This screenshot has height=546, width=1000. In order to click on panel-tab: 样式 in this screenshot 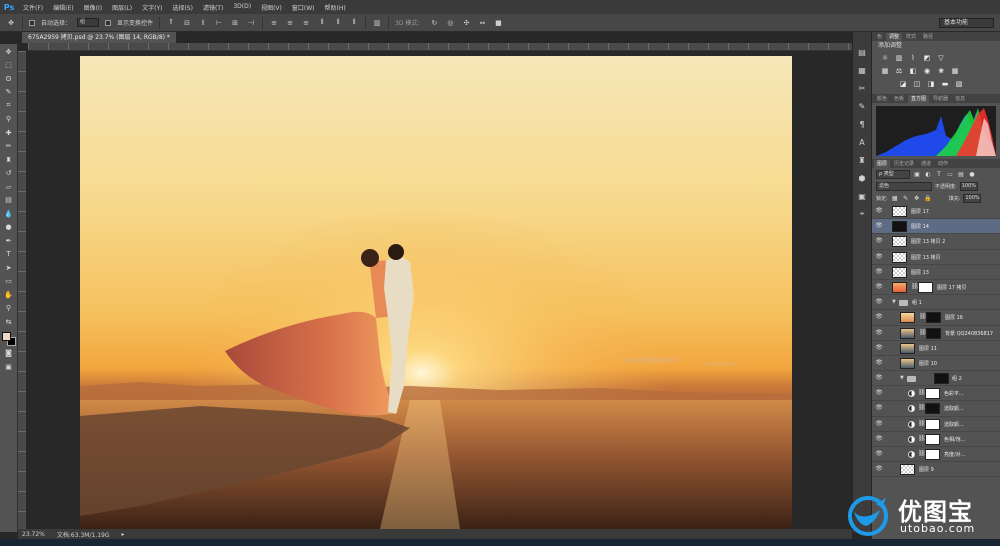, I will do `click(911, 37)`.